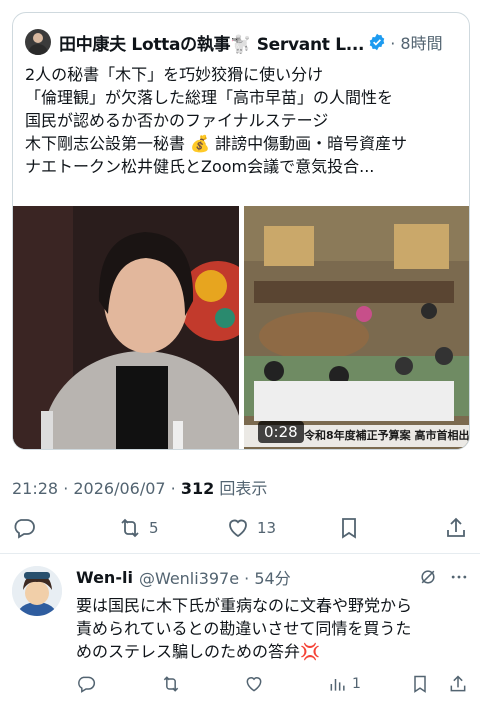 This screenshot has height=709, width=480. What do you see at coordinates (416, 42) in the screenshot?
I see `quoted-post-time: · 8時間` at bounding box center [416, 42].